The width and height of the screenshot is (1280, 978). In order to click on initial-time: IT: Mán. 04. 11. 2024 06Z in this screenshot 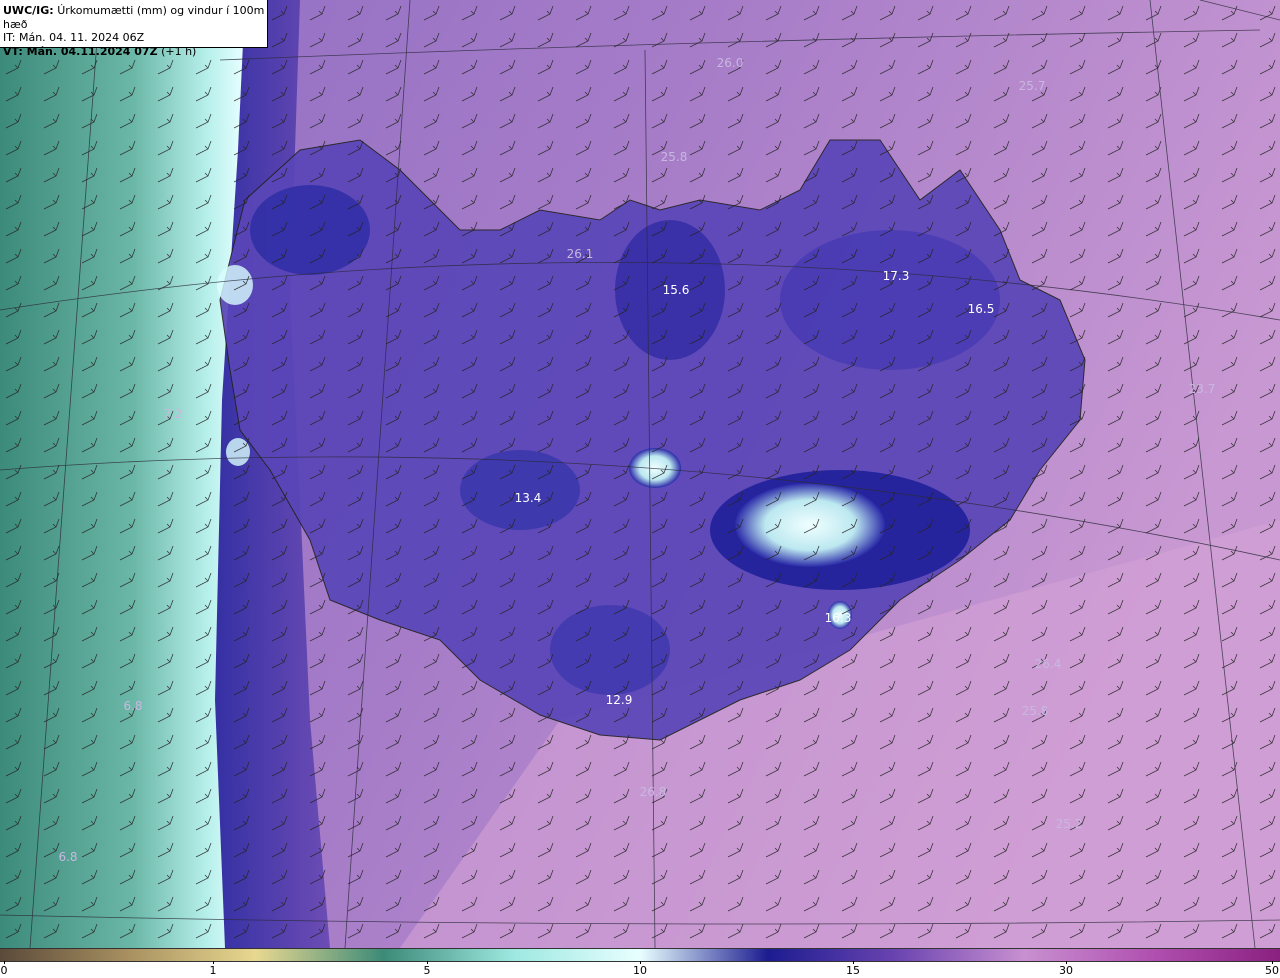, I will do `click(74, 37)`.